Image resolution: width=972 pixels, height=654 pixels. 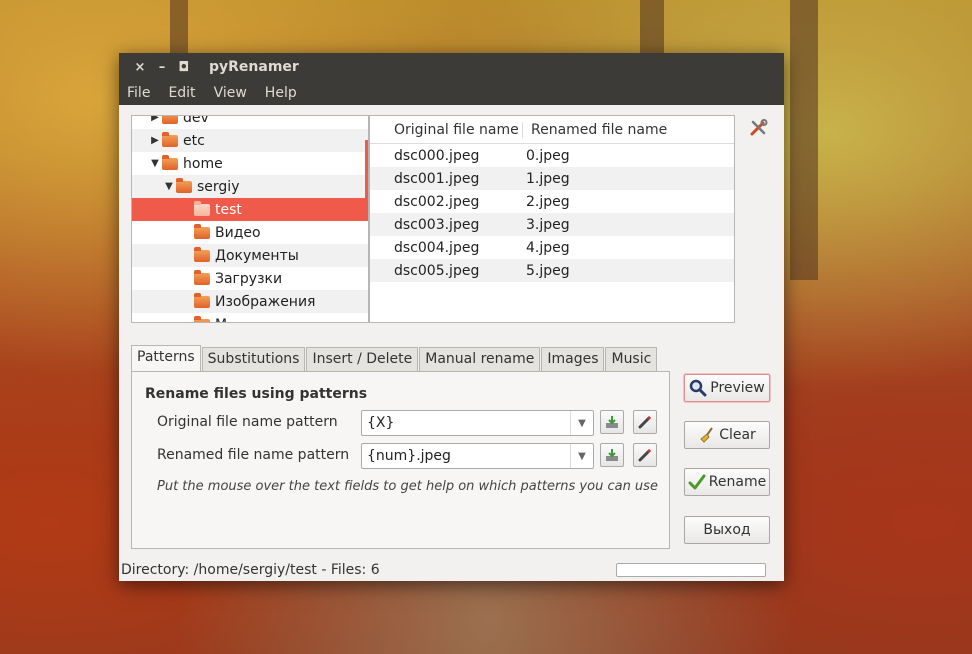 I want to click on renamed-name-cell: 1.jpeg, so click(x=548, y=178).